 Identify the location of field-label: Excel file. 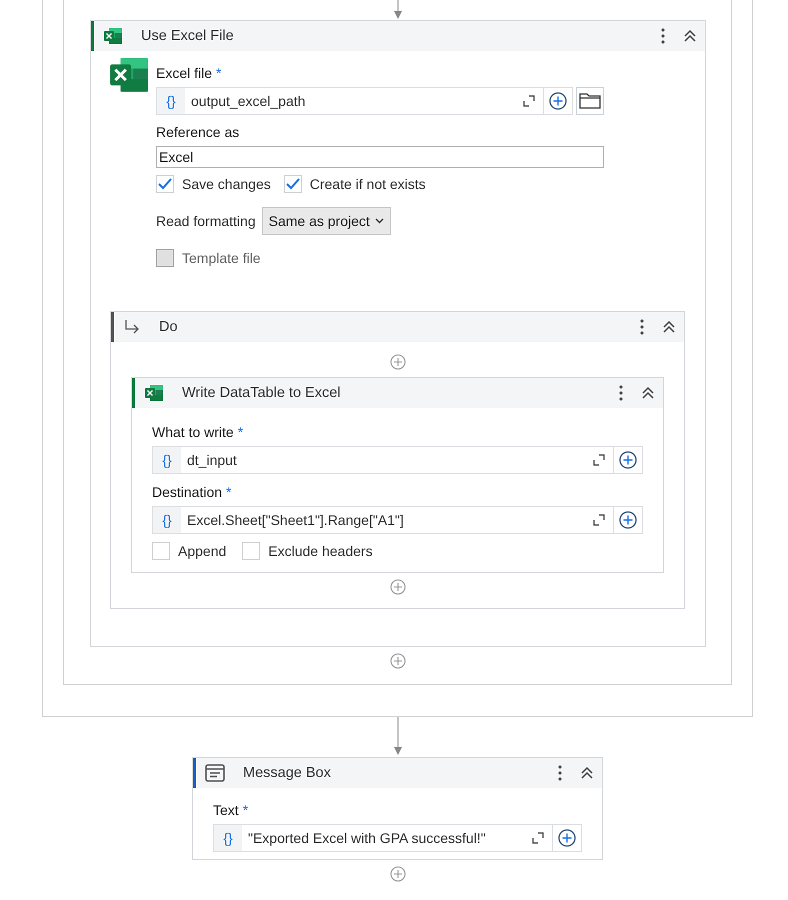
(184, 73).